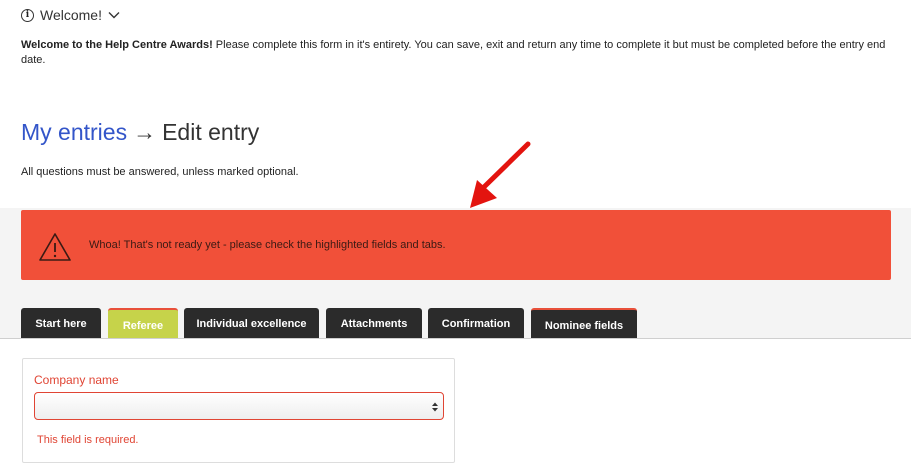 The height and width of the screenshot is (471, 911). Describe the element at coordinates (374, 323) in the screenshot. I see `tab-attachments: Attachments` at that location.